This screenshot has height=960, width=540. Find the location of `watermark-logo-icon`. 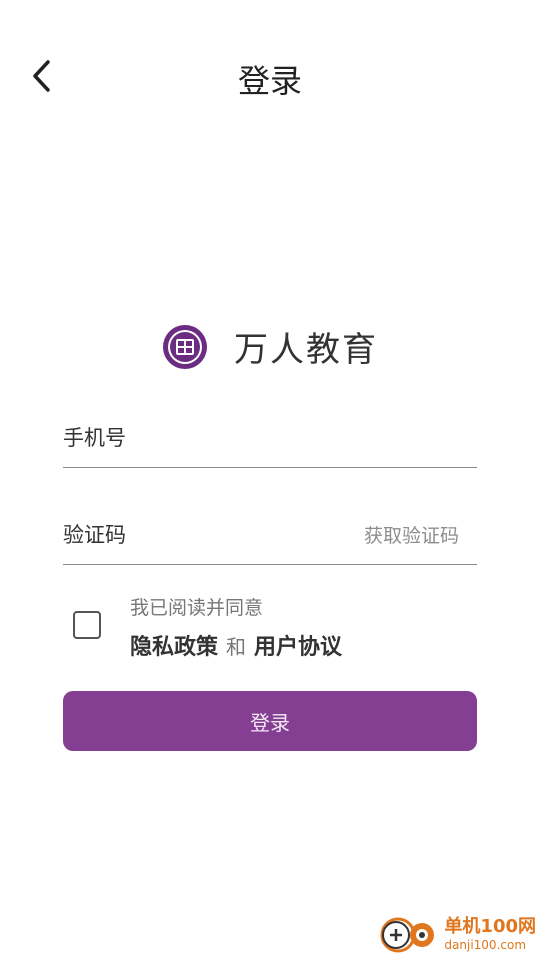

watermark-logo-icon is located at coordinates (407, 934).